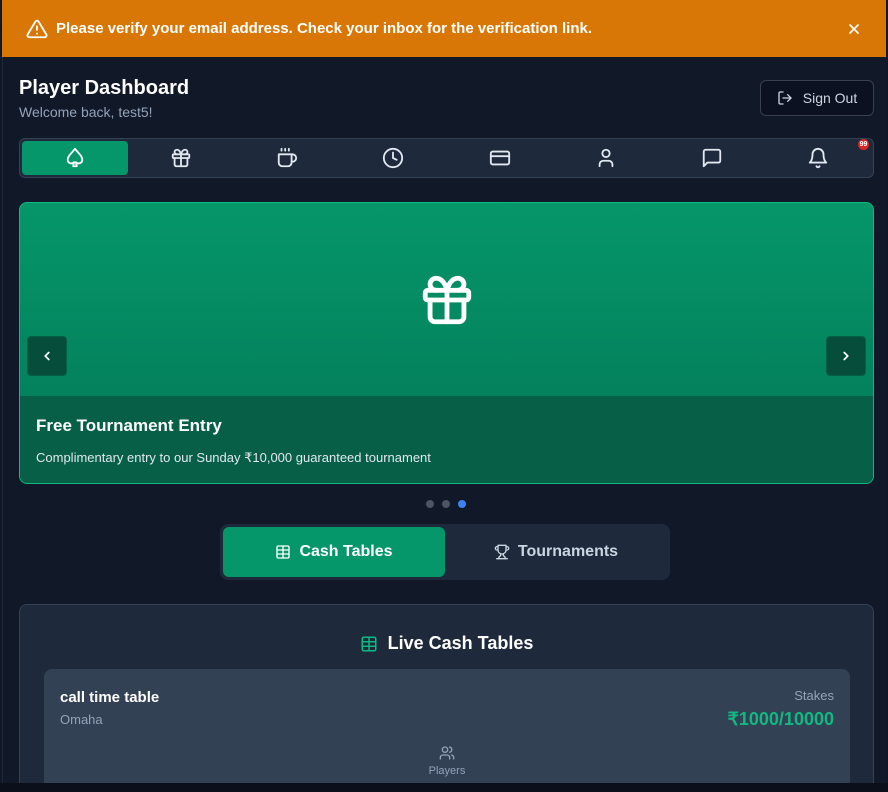 The height and width of the screenshot is (792, 888). I want to click on nav-tab-payments, so click(500, 158).